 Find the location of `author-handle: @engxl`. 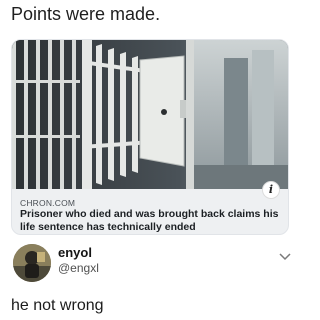

author-handle: @engxl is located at coordinates (78, 268).